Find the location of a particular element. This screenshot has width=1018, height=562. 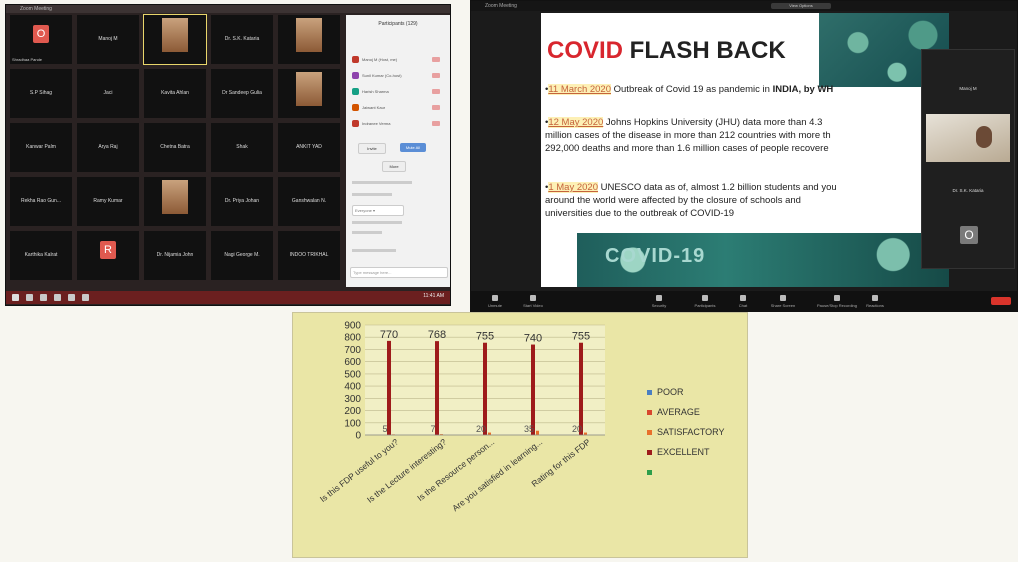

video-tile: Kanwar Palm is located at coordinates (41, 147).